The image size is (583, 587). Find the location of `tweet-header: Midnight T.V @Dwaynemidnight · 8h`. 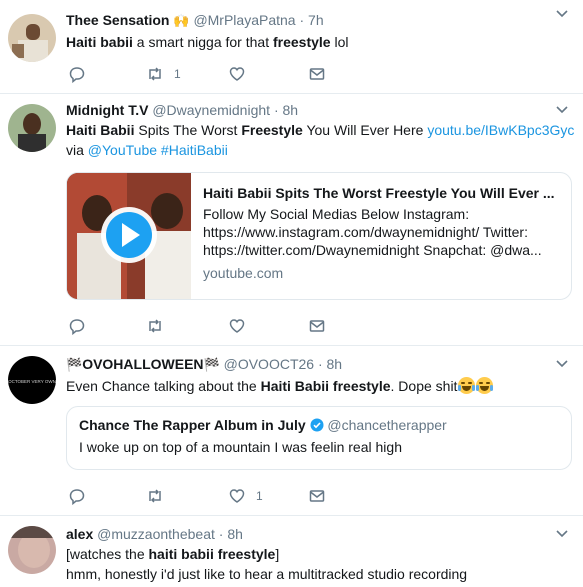

tweet-header: Midnight T.V @Dwaynemidnight · 8h is located at coordinates (182, 110).